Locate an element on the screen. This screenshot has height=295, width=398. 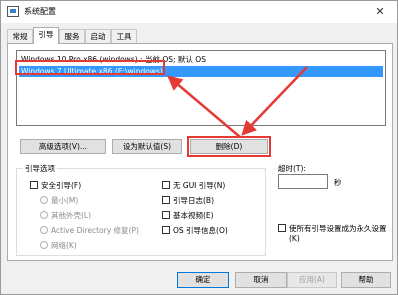
boot-log-option: 引导日志(B) is located at coordinates (188, 200).